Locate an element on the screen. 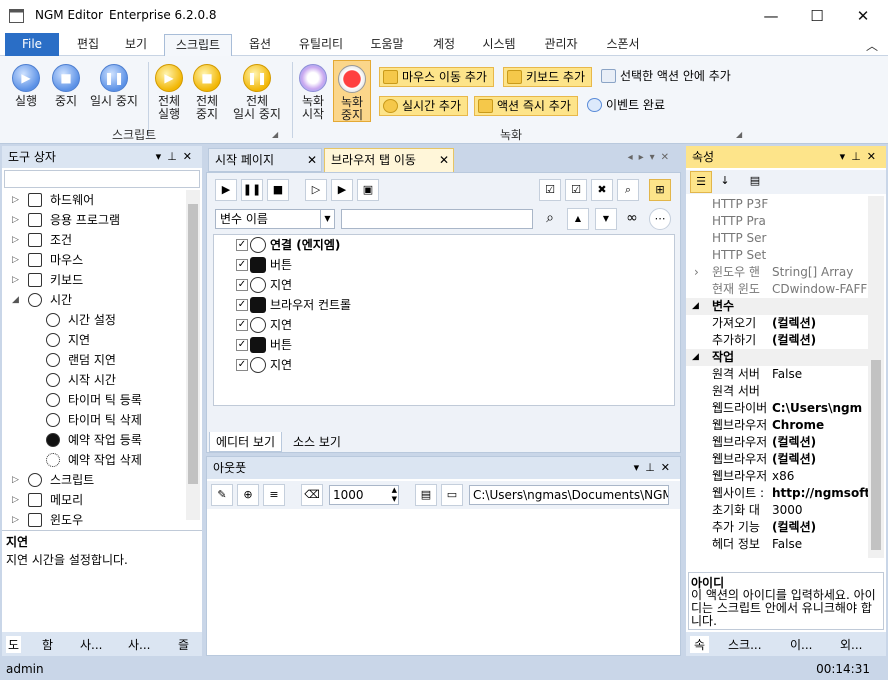 The image size is (888, 680). tab-edit: 편집 is located at coordinates (88, 45).